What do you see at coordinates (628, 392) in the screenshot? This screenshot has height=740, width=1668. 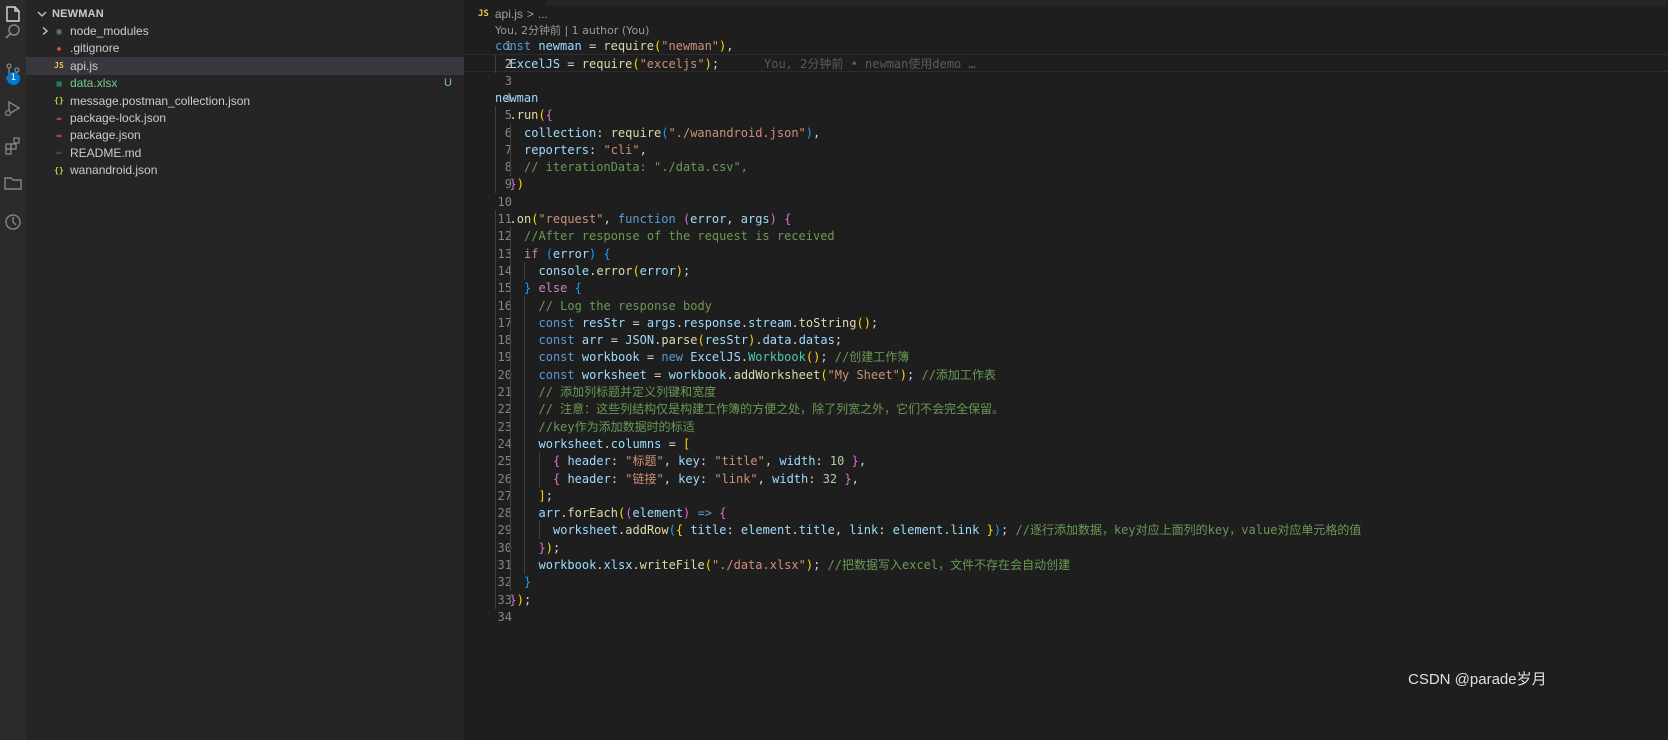 I see `code-text: // 添加列标题并定义列键和宽度` at bounding box center [628, 392].